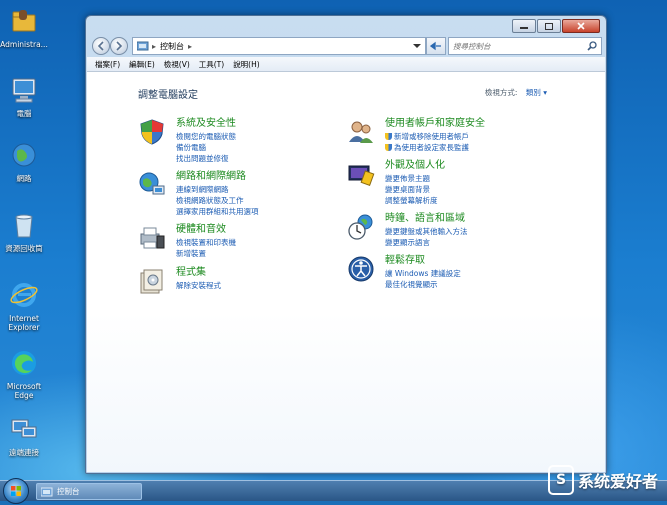 This screenshot has height=505, width=667. What do you see at coordinates (24, 323) in the screenshot?
I see `desktop-icon-label: Internet Explorer` at bounding box center [24, 323].